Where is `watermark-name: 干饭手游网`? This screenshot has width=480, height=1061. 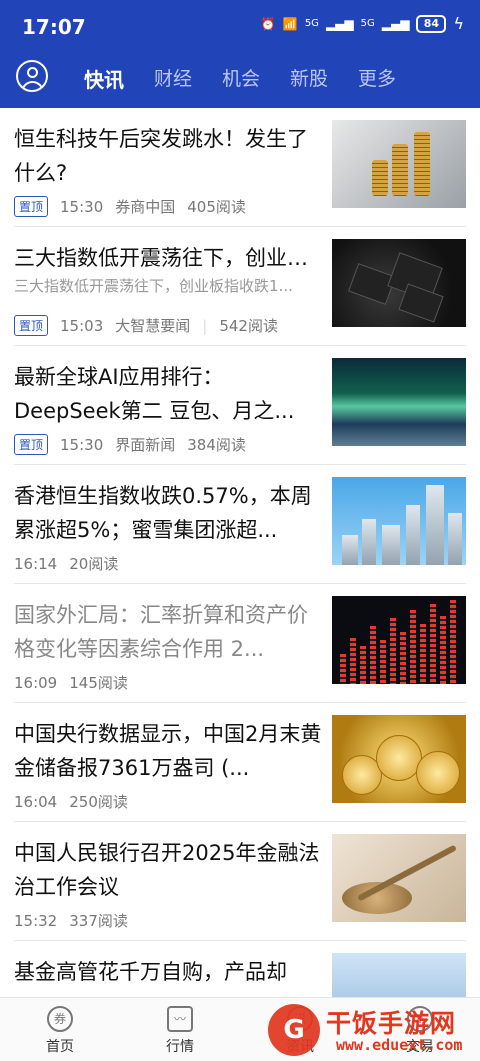
watermark-name: 干饭手游网 is located at coordinates (391, 1023).